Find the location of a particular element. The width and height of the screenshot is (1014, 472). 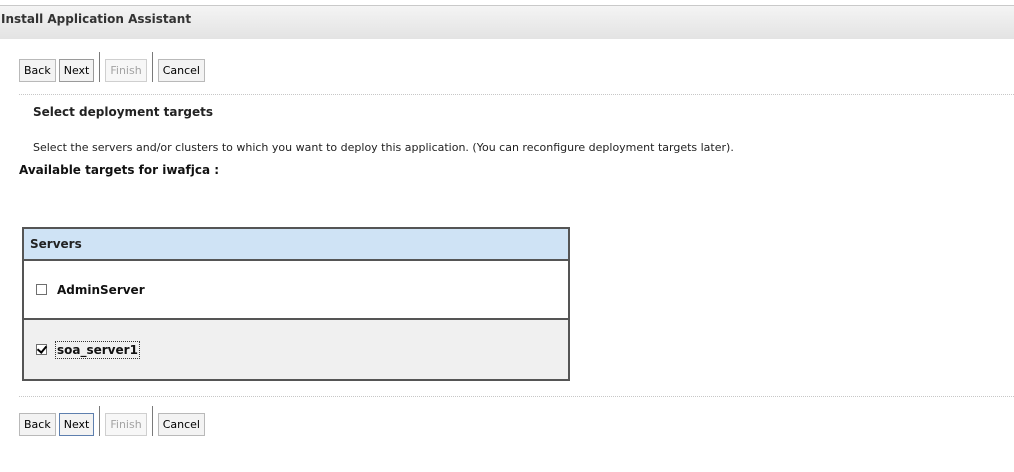

table-row: soa_server1 is located at coordinates (296, 349).